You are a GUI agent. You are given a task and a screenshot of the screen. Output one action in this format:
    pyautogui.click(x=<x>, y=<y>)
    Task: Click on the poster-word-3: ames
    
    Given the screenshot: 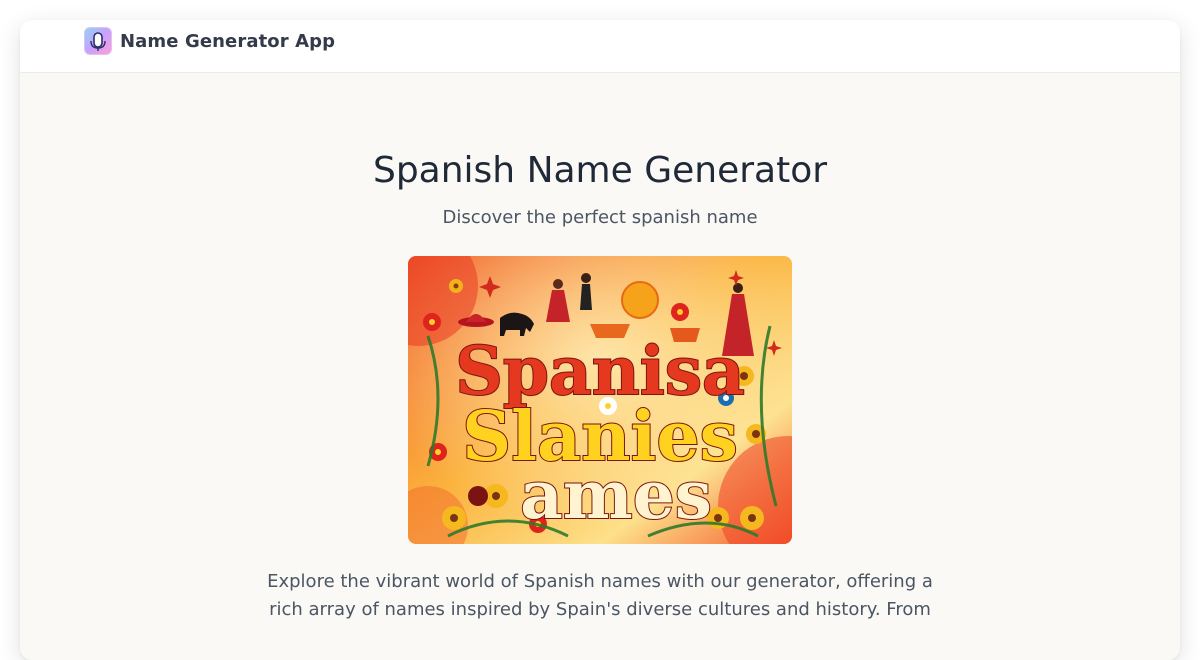 What is the action you would take?
    pyautogui.click(x=616, y=495)
    